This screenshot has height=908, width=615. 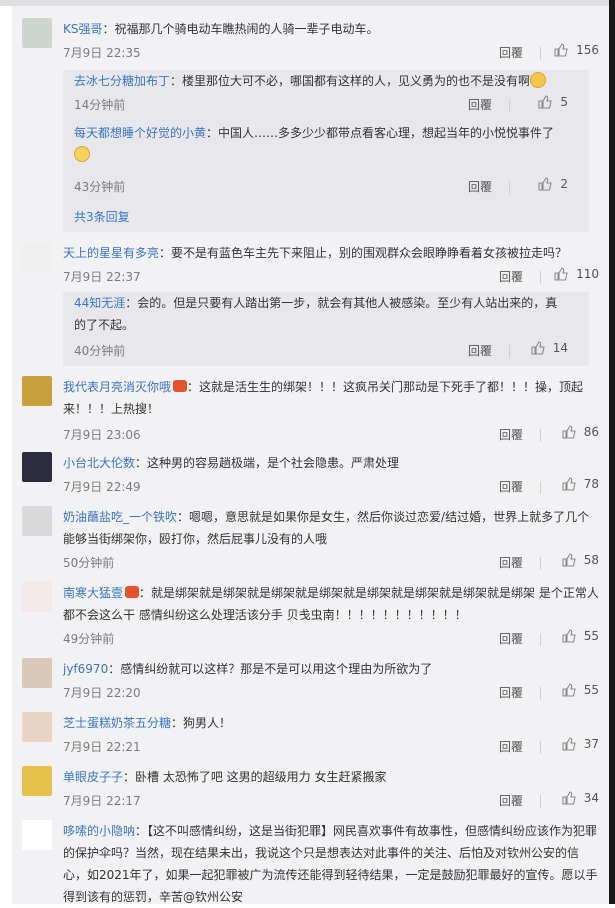 What do you see at coordinates (99, 831) in the screenshot?
I see `username-link: 哆嗦的小隐呐` at bounding box center [99, 831].